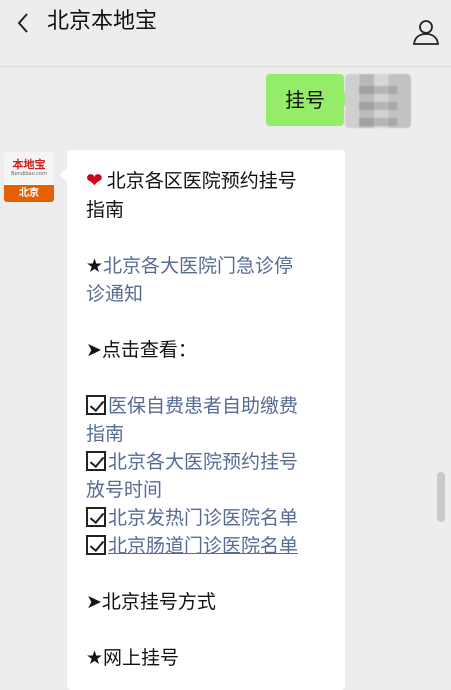  Describe the element at coordinates (105, 434) in the screenshot. I see `item1-link-cont: 指南` at that location.